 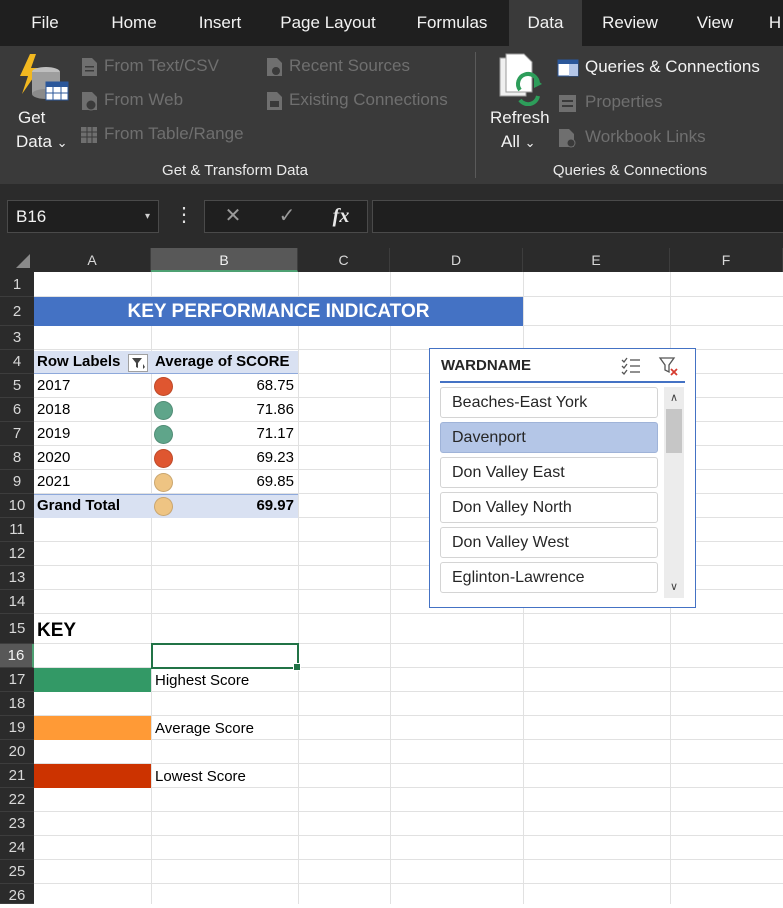 I want to click on recent-sources-icon, so click(x=274, y=67).